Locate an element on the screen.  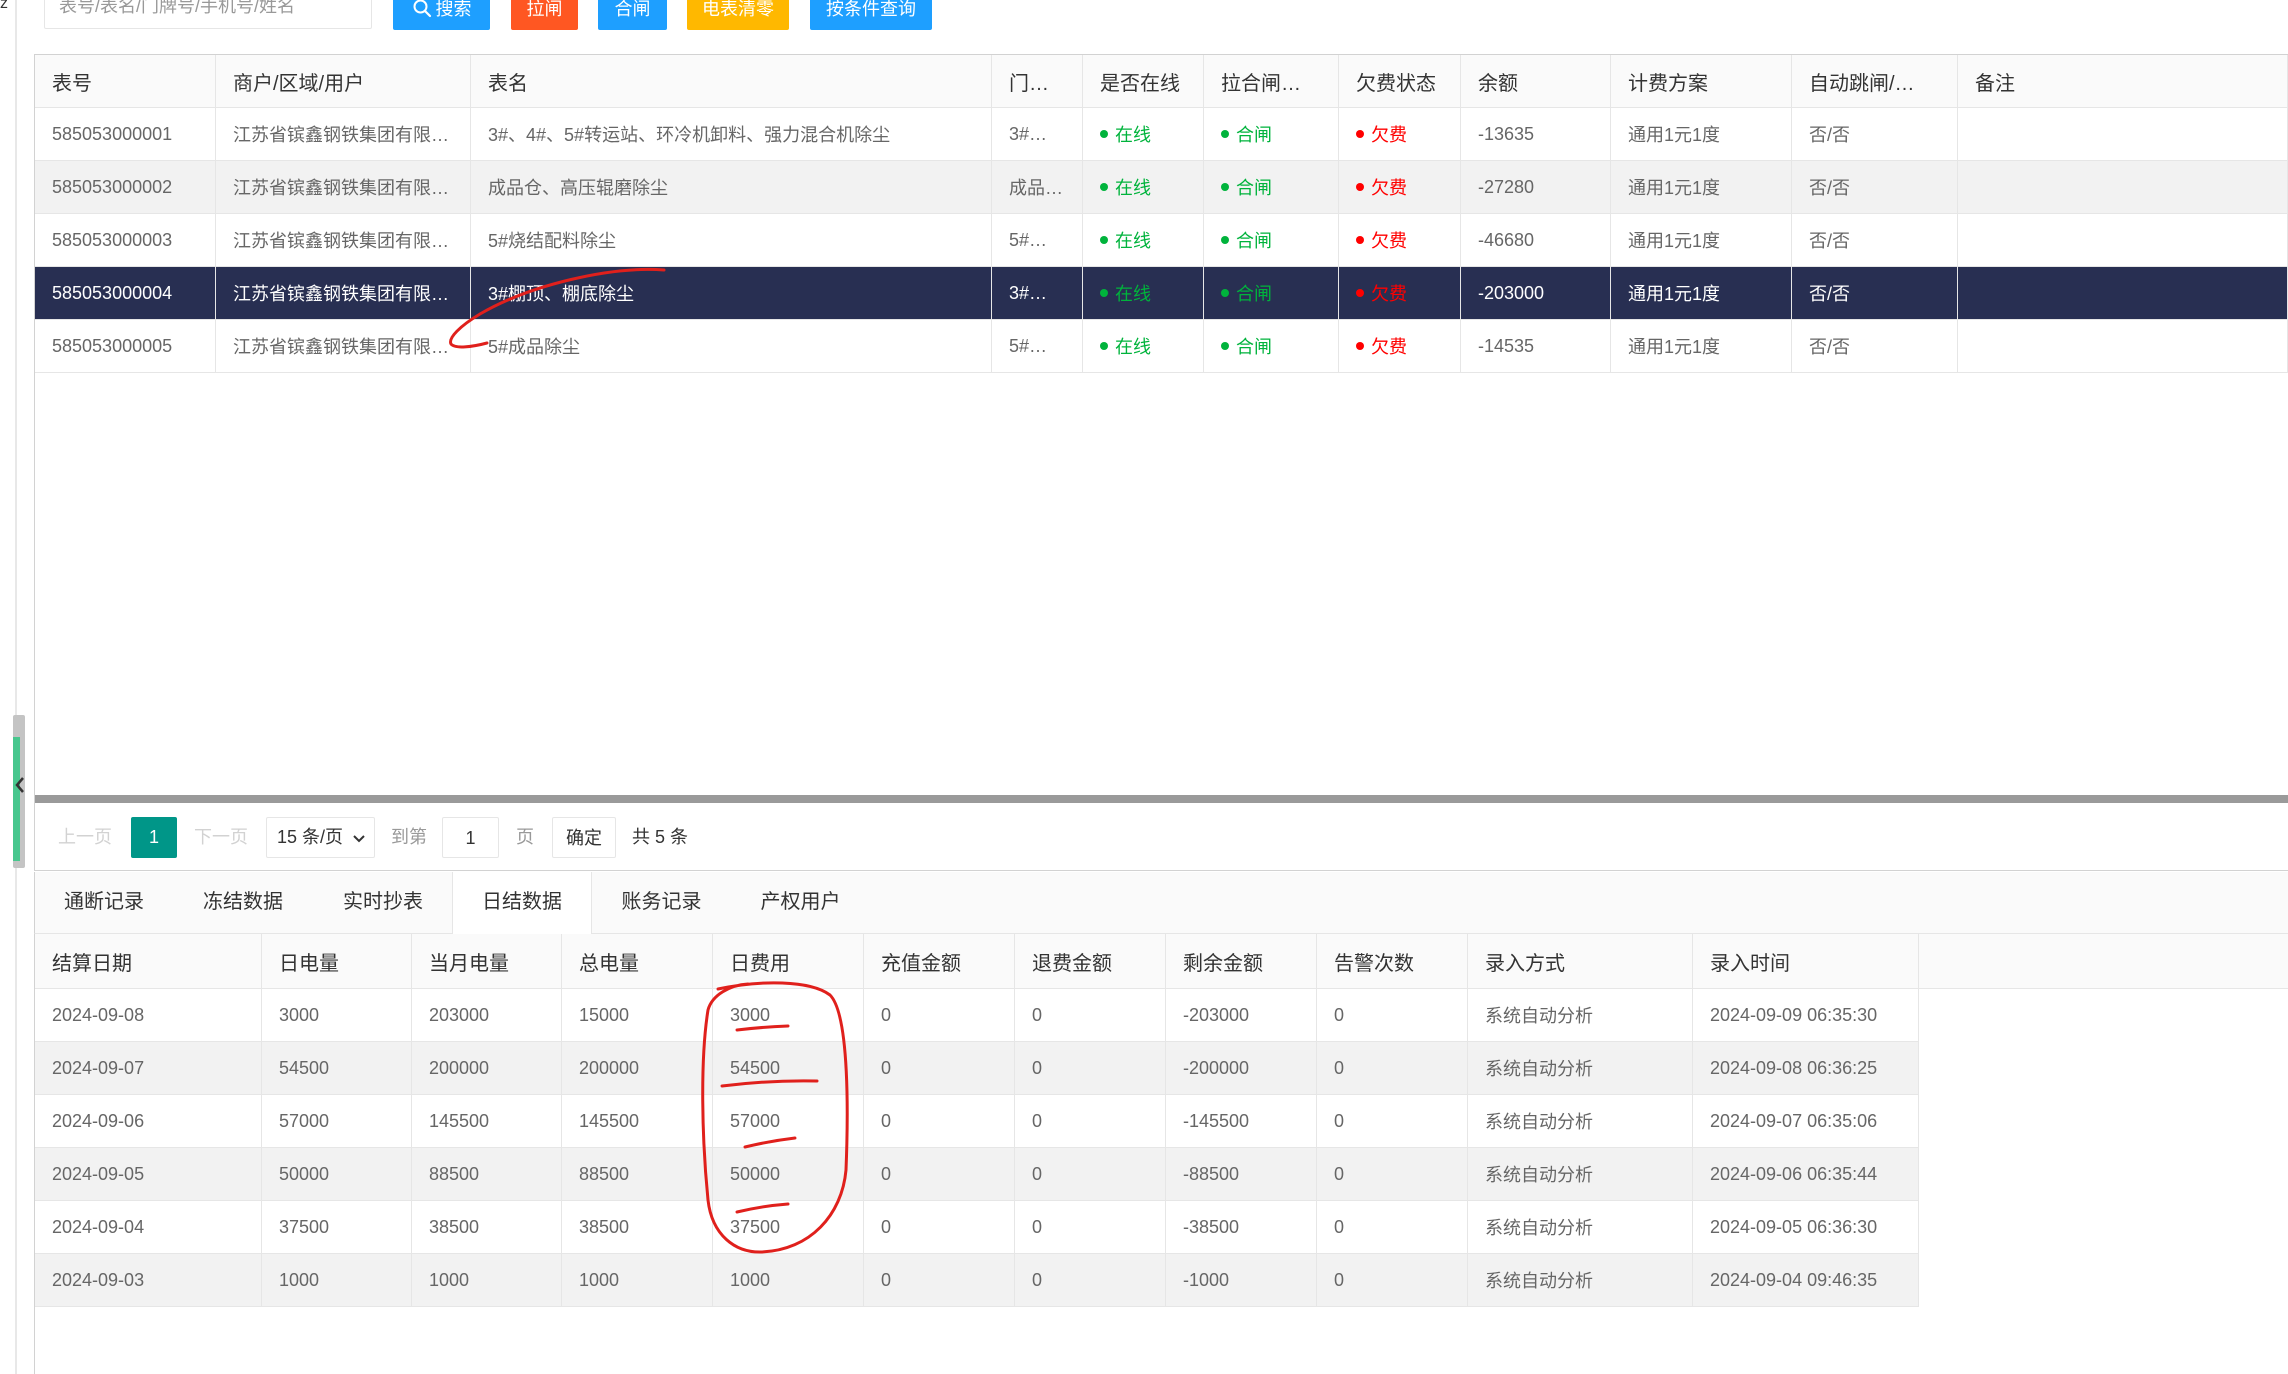
header-settle-date: 结算日期 is located at coordinates (148, 961).